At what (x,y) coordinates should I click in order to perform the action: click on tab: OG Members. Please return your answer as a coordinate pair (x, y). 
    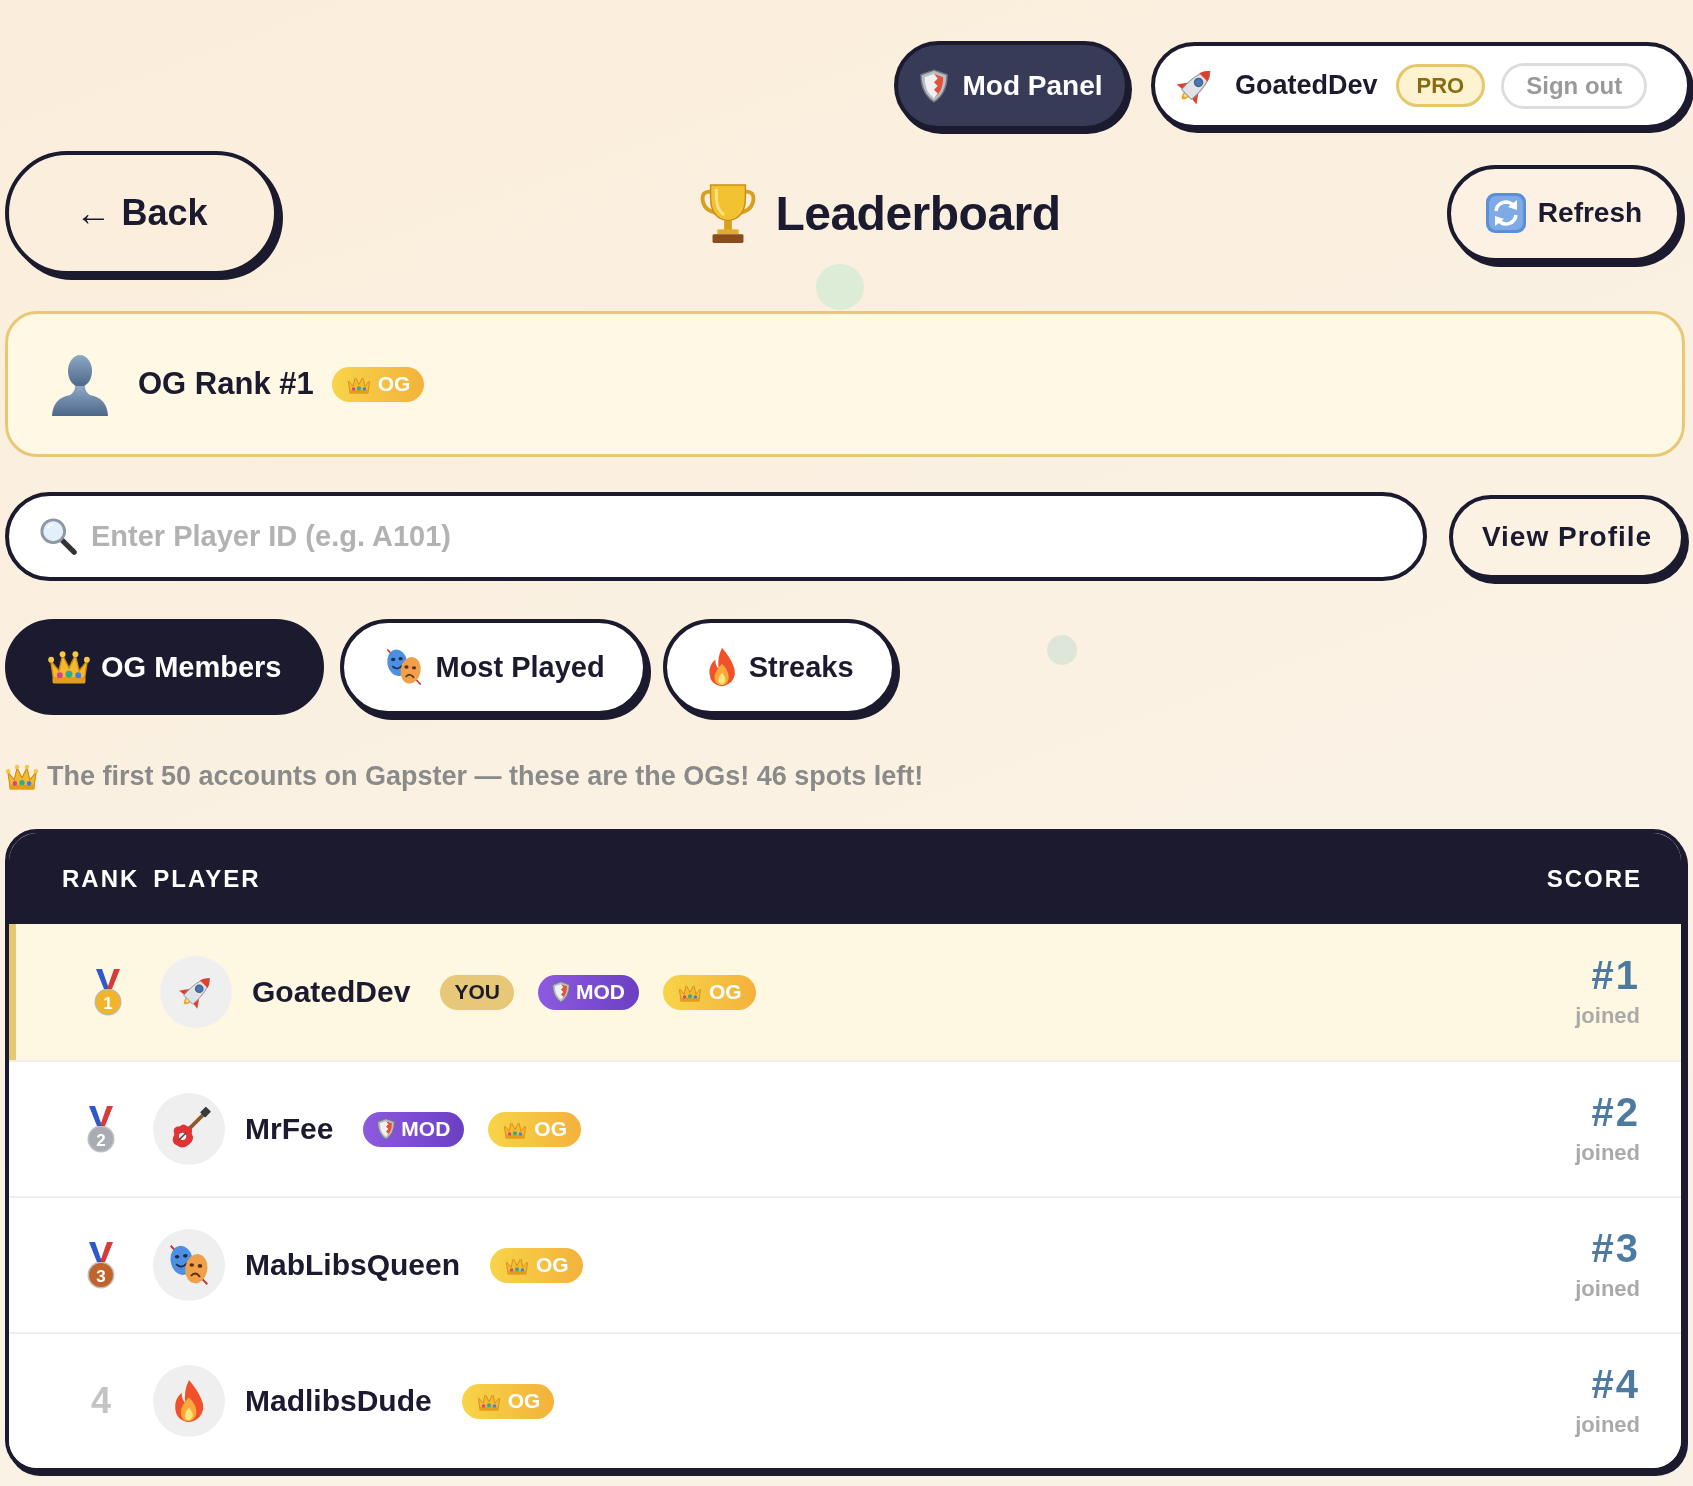
    Looking at the image, I should click on (164, 667).